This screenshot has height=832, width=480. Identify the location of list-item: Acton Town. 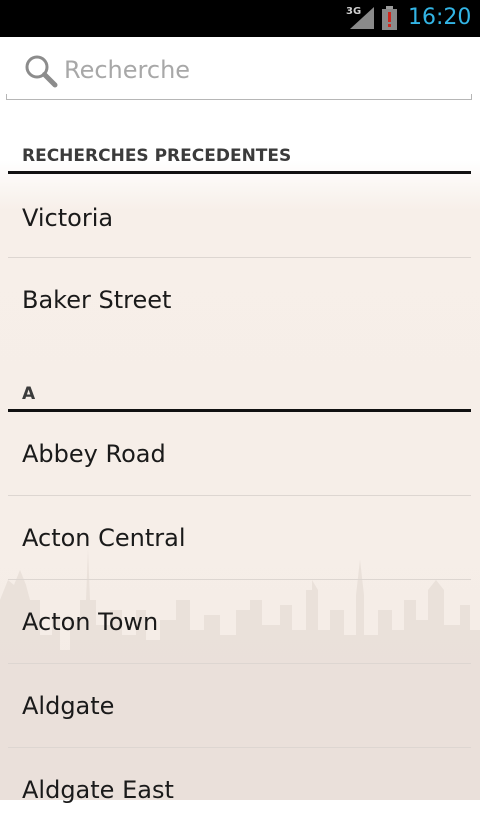
(240, 622).